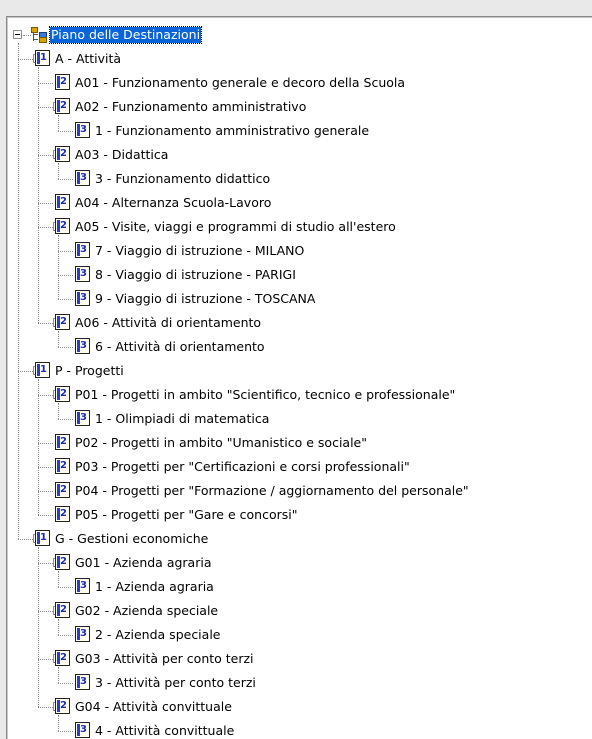 The width and height of the screenshot is (592, 739). Describe the element at coordinates (205, 299) in the screenshot. I see `tree-node-label: 9 - Viaggio di istruzione - TOSCANA` at that location.